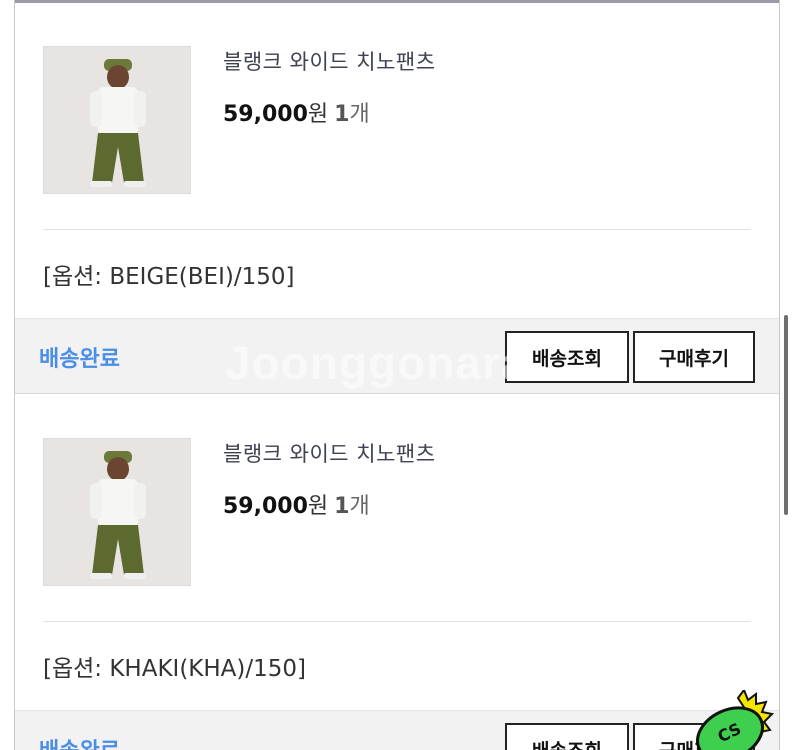 This screenshot has height=750, width=795. What do you see at coordinates (735, 718) in the screenshot?
I see `cs-badge-icon: CS` at bounding box center [735, 718].